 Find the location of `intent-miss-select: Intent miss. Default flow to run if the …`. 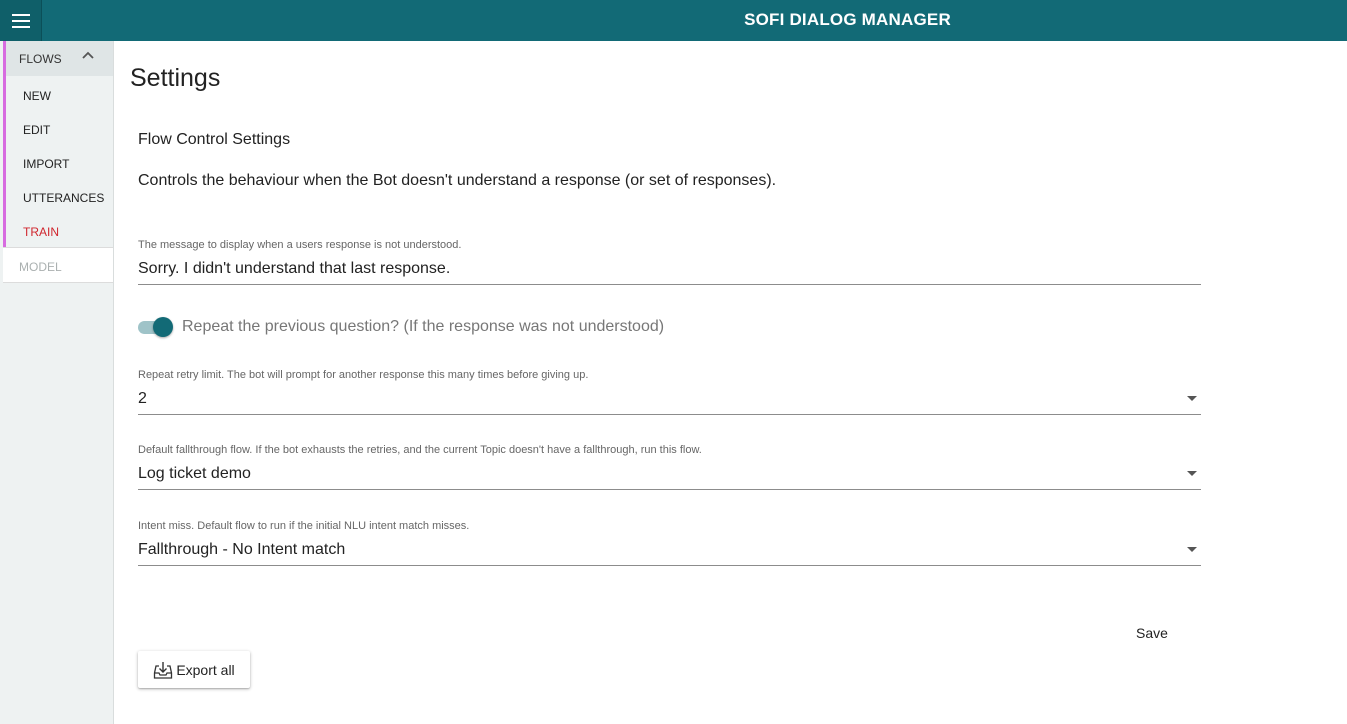

intent-miss-select: Intent miss. Default flow to run if the … is located at coordinates (669, 543).